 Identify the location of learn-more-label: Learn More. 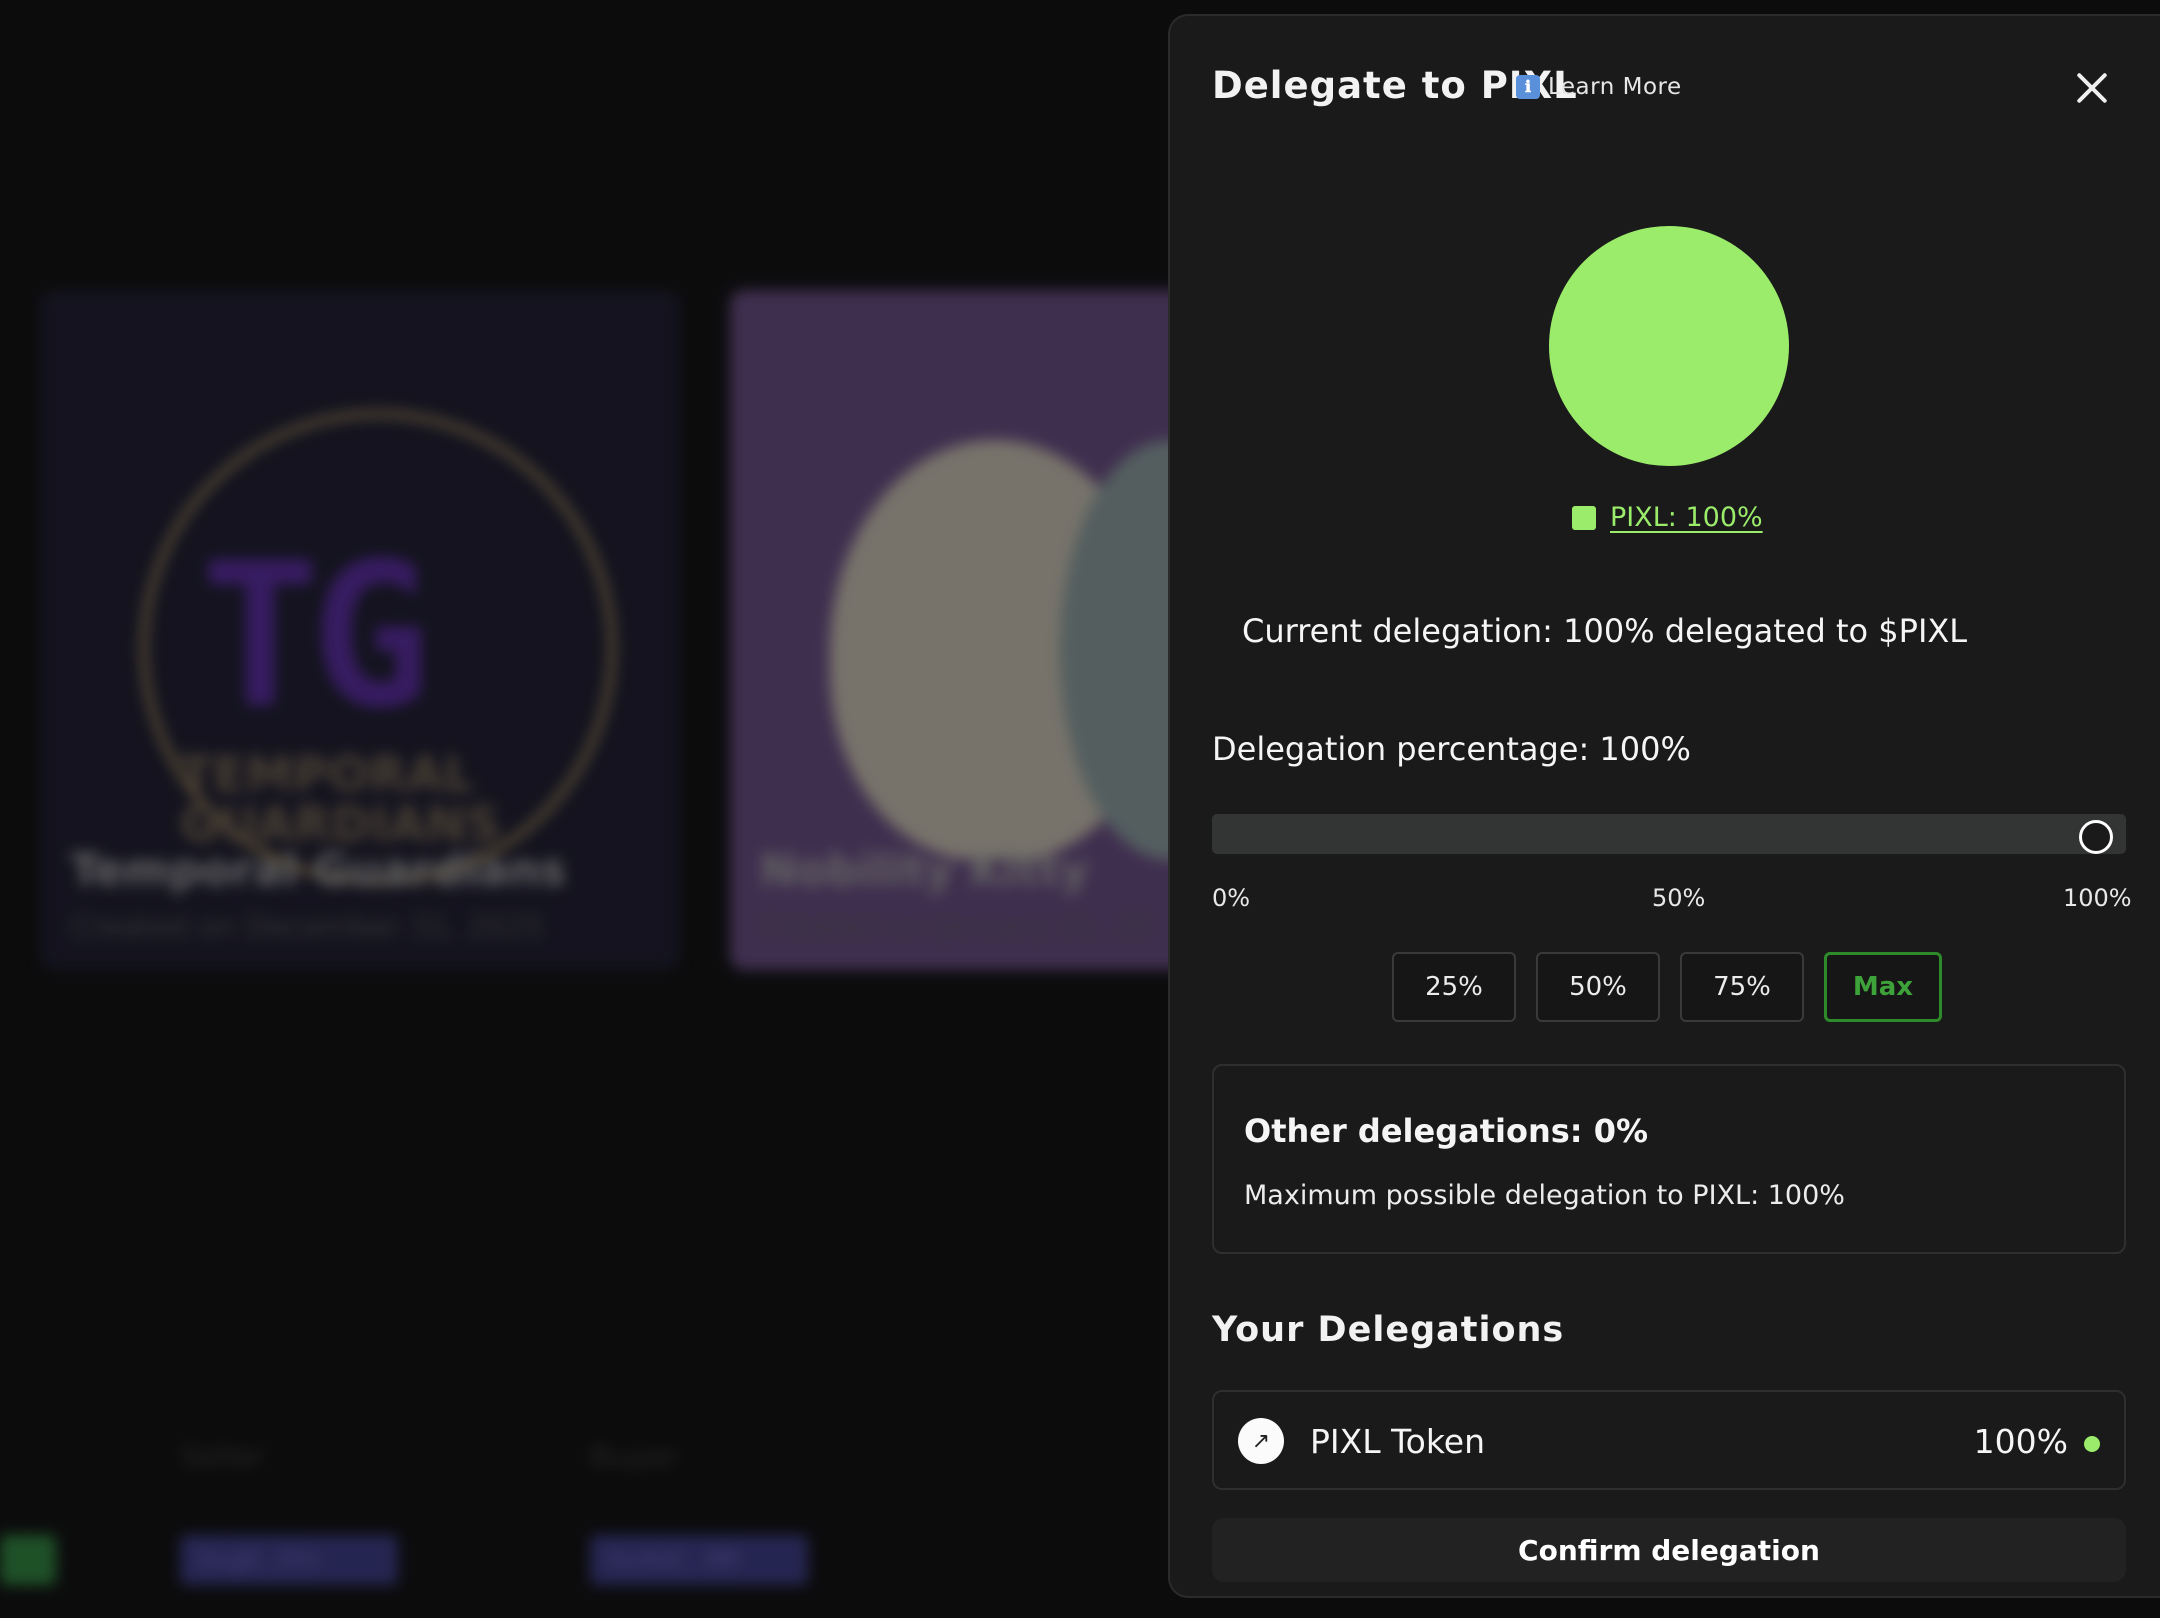
(1615, 87).